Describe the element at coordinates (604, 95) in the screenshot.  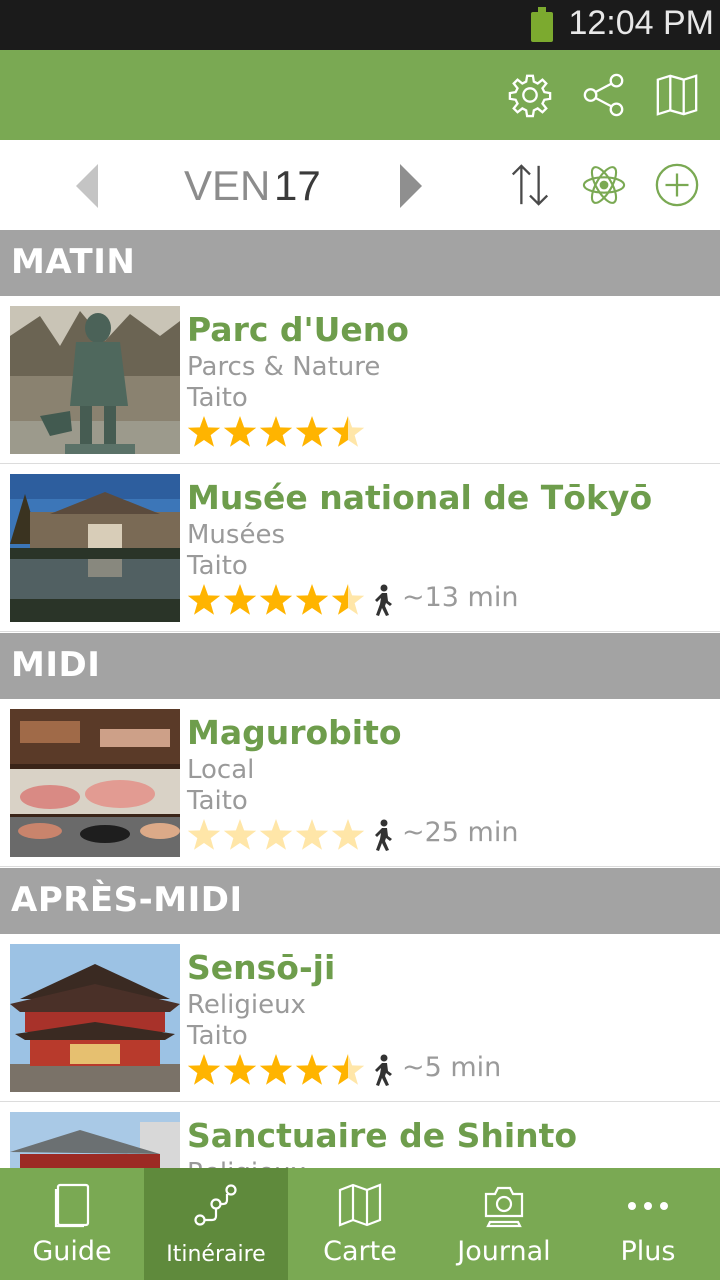
I see `share-icon` at that location.